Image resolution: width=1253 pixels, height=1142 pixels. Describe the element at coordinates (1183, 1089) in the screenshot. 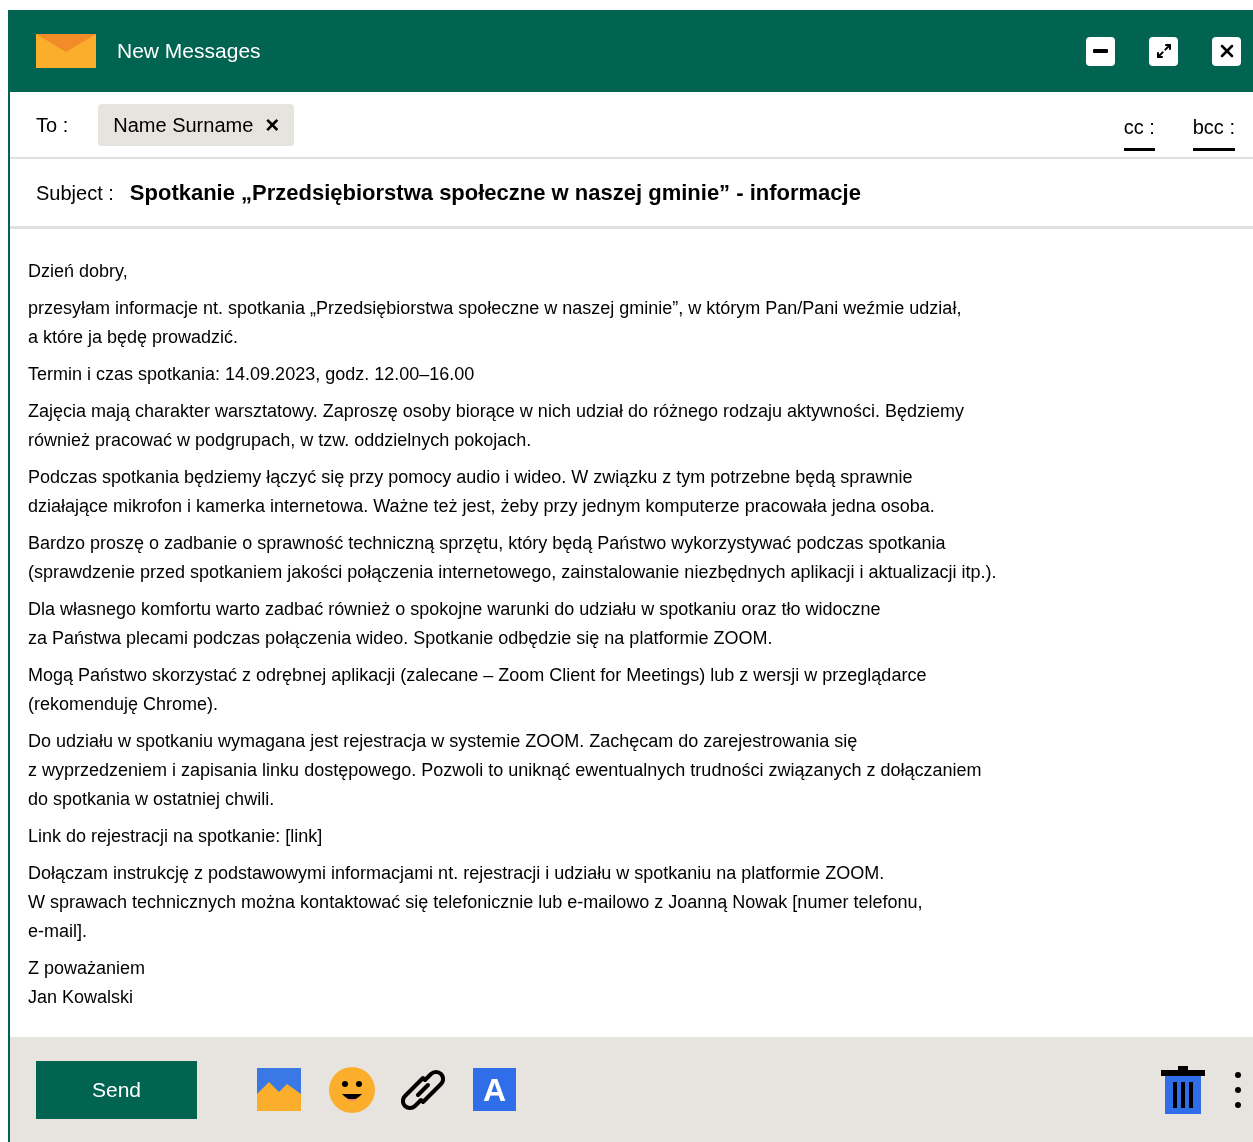

I see `trash-icon` at that location.